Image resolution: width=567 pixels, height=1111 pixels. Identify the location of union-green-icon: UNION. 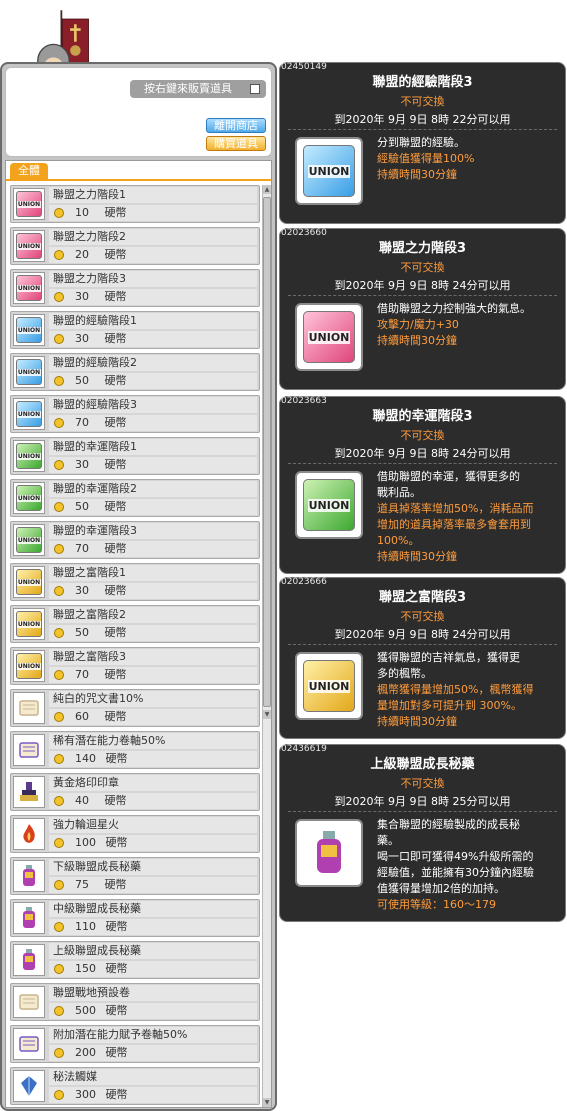
(29, 498).